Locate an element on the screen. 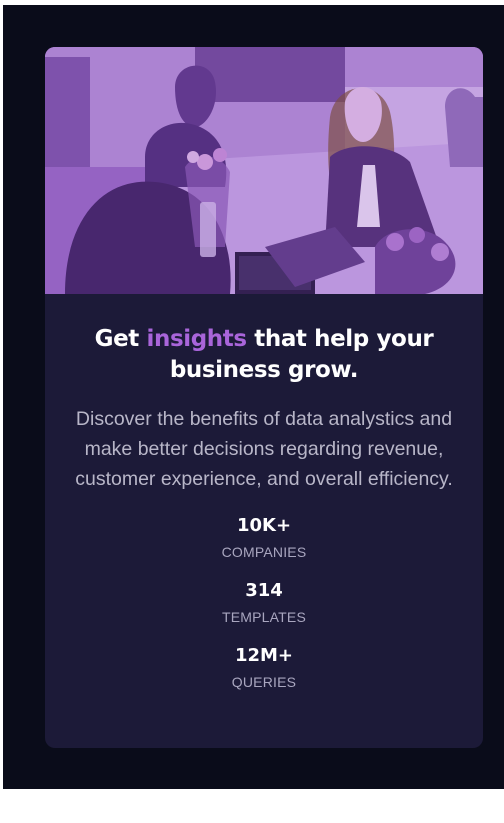 The width and height of the screenshot is (504, 823). stat-label: TEMPLATES is located at coordinates (263, 617).